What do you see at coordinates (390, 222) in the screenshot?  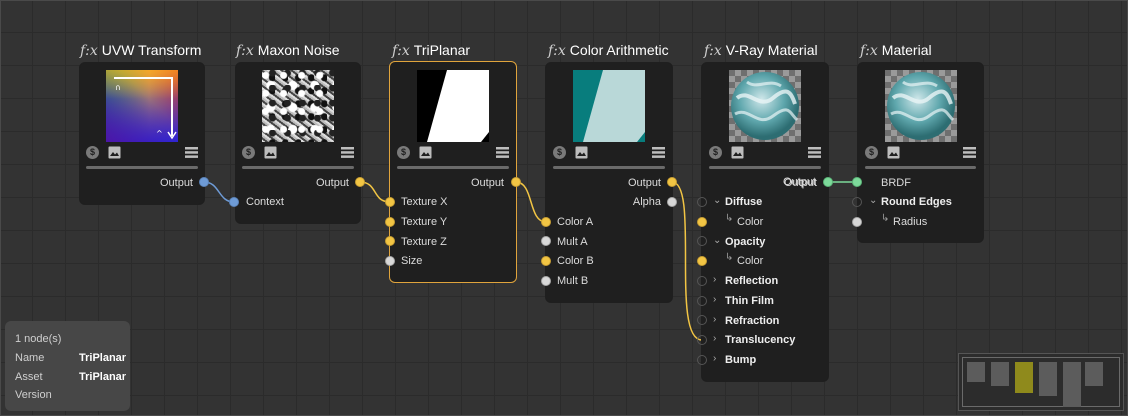 I see `tri-texture-y-port` at bounding box center [390, 222].